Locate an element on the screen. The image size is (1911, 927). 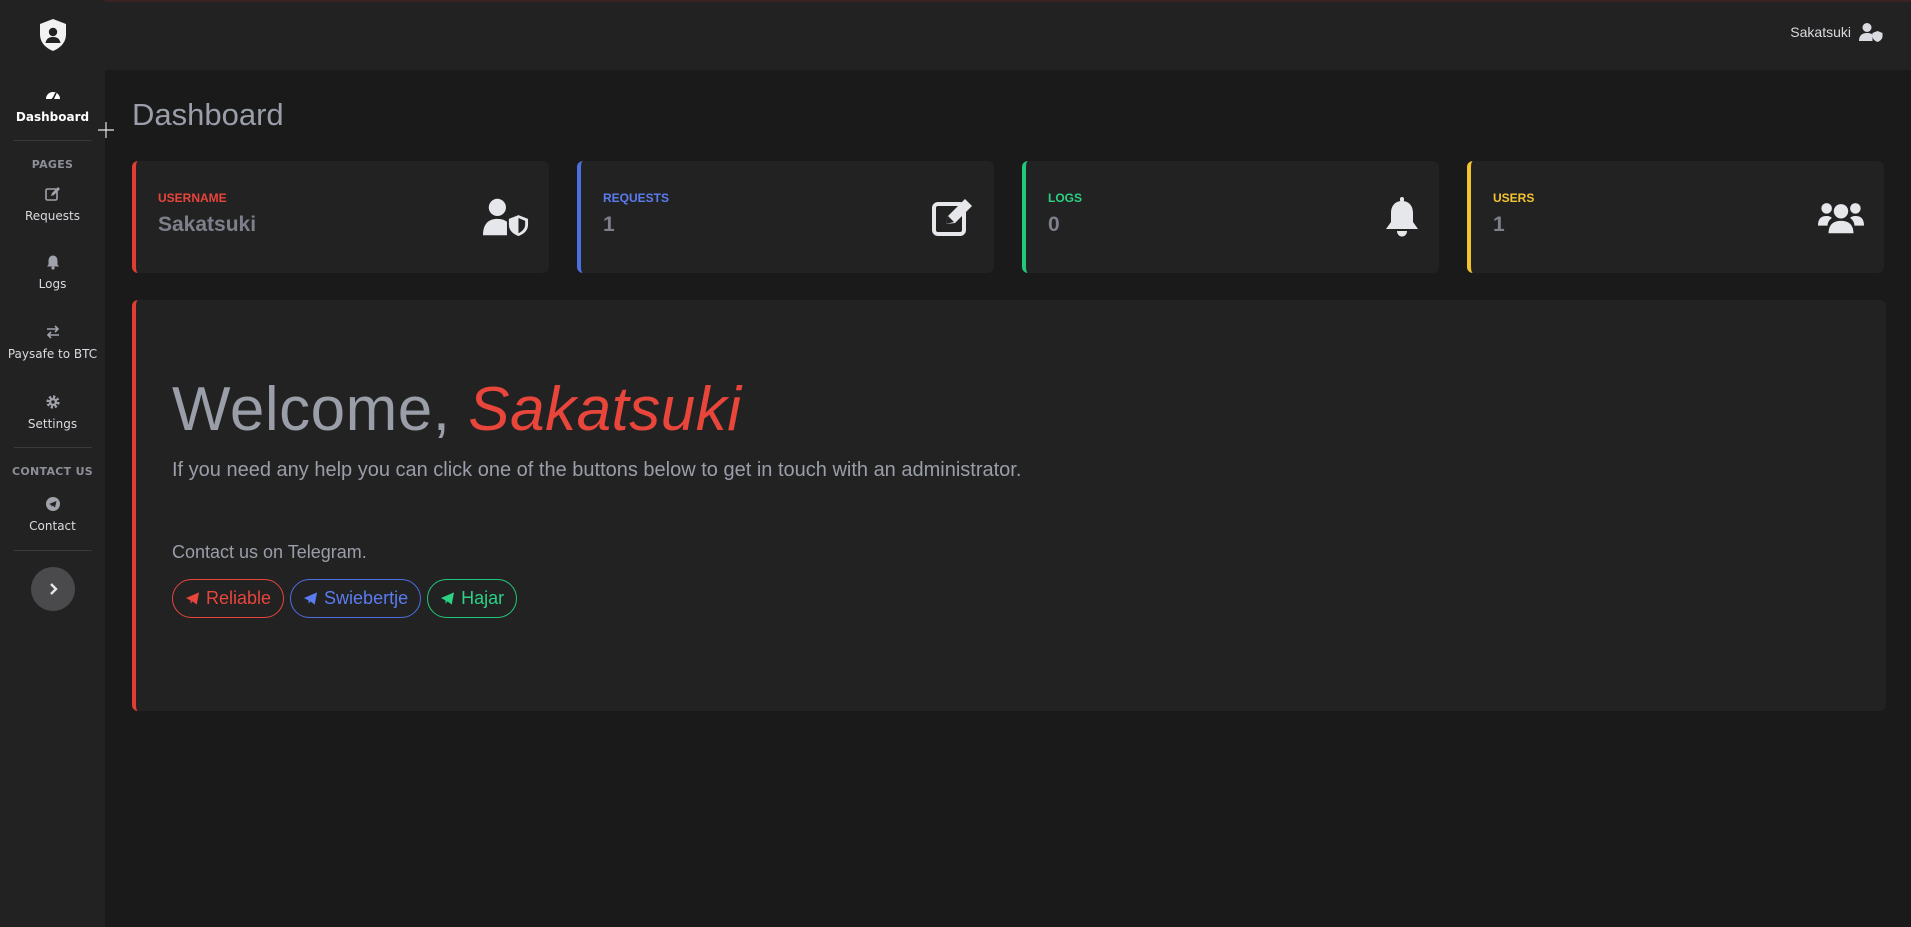
telegram-reliable-button: Reliable is located at coordinates (228, 598).